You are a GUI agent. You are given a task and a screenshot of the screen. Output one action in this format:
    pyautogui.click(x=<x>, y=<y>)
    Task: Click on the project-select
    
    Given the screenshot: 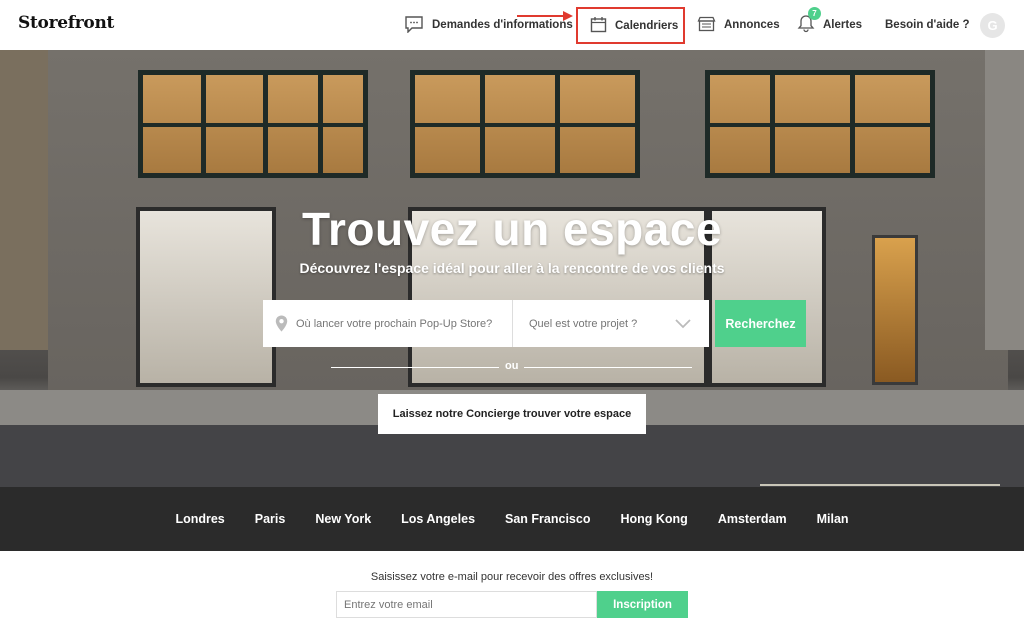 What is the action you would take?
    pyautogui.click(x=611, y=323)
    